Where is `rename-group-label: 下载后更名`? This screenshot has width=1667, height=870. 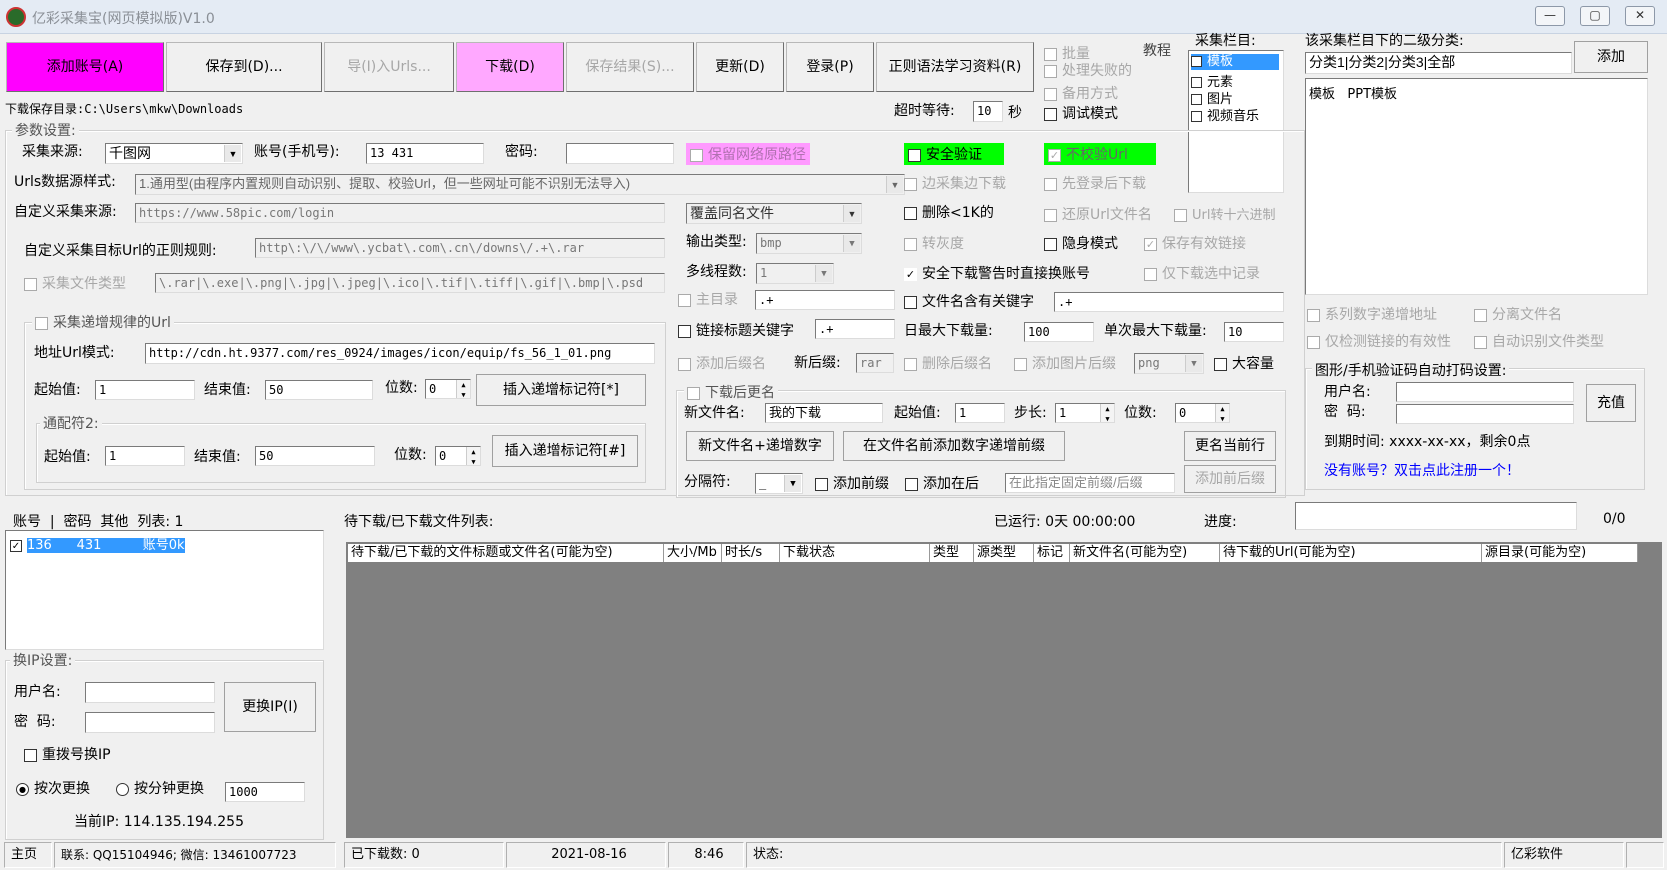
rename-group-label: 下载后更名 is located at coordinates (731, 392).